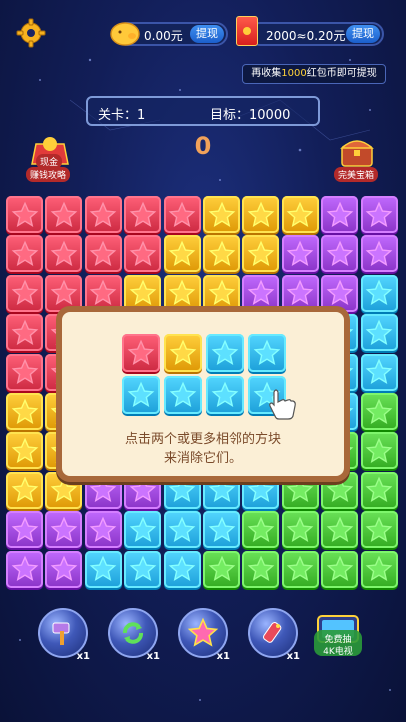 The height and width of the screenshot is (722, 406). What do you see at coordinates (183, 353) in the screenshot?
I see `tutorial-tile-yellow` at bounding box center [183, 353].